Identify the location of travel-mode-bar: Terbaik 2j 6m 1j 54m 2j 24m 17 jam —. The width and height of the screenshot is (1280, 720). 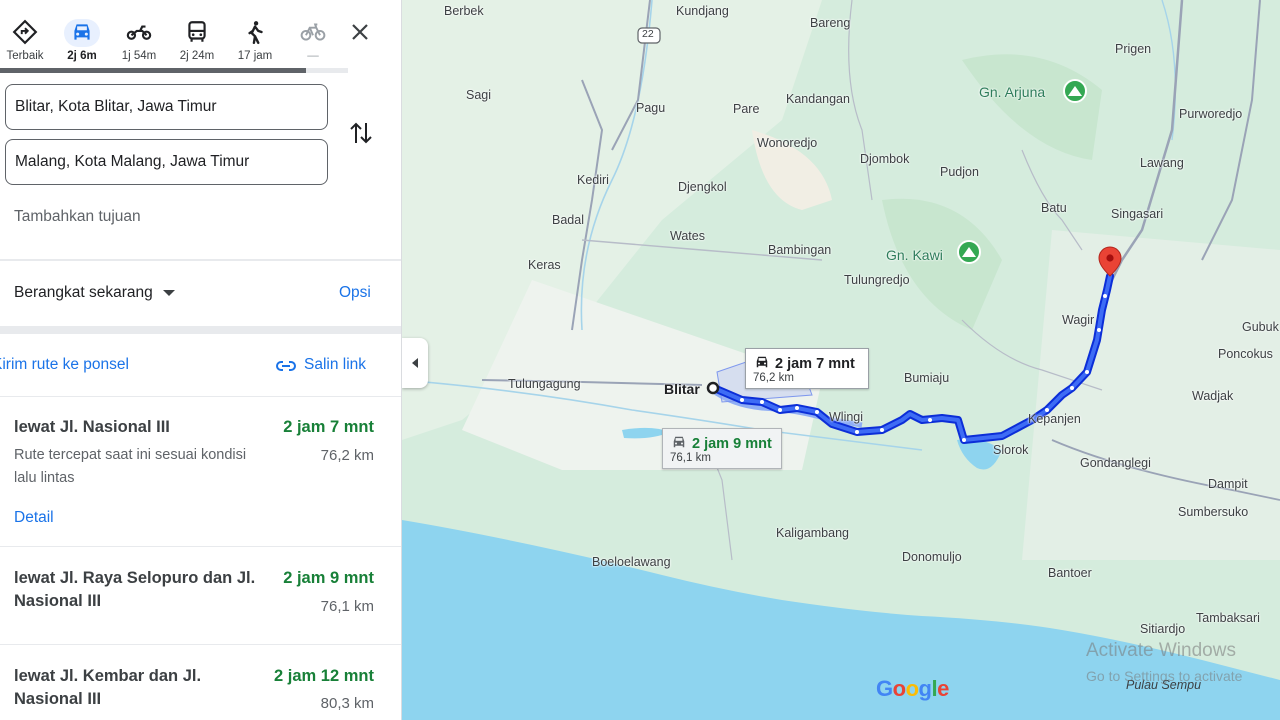
(200, 42).